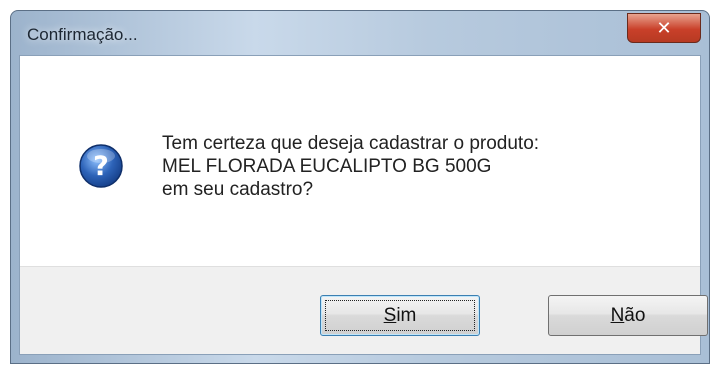 Image resolution: width=713 pixels, height=372 pixels. I want to click on no-button: Não, so click(628, 315).